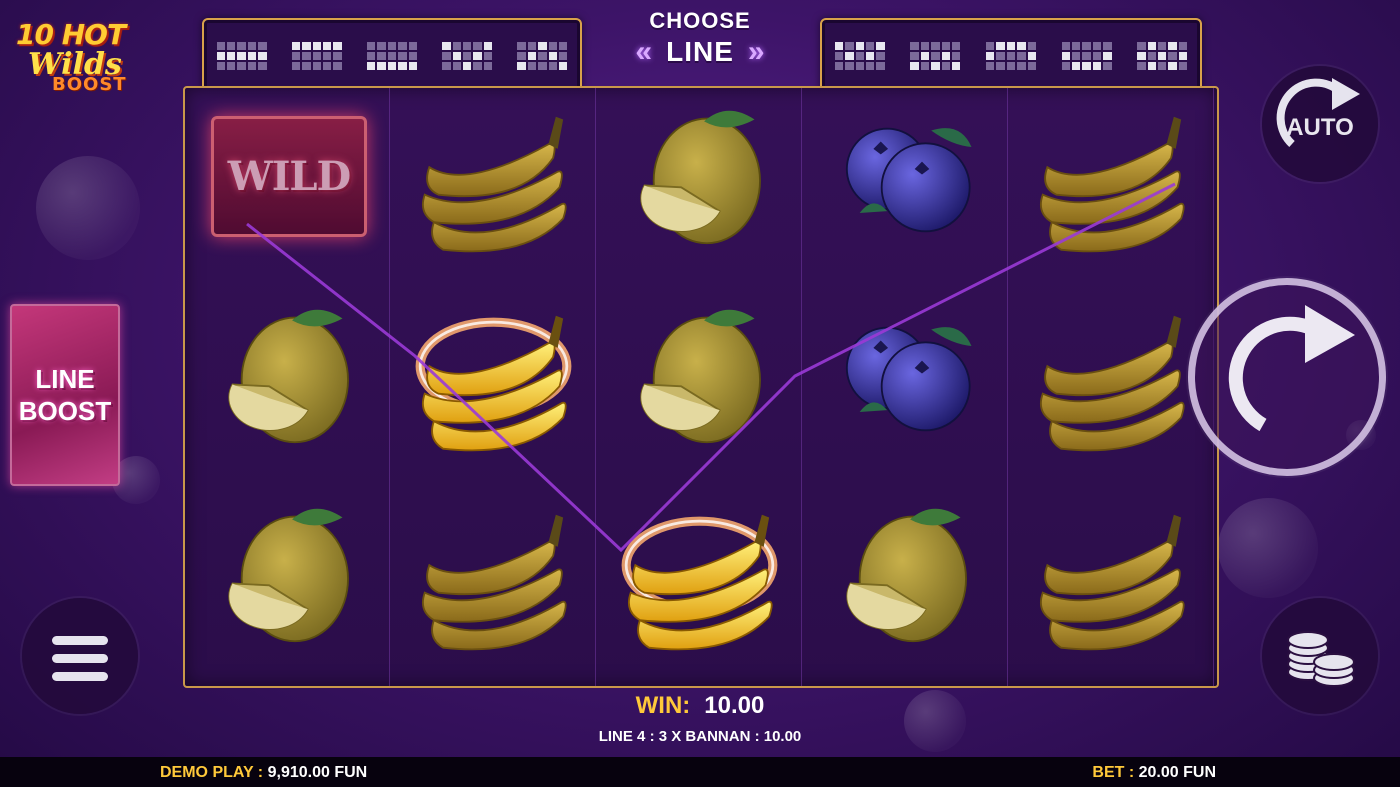 This screenshot has width=1400, height=787. Describe the element at coordinates (89, 84) in the screenshot. I see `logo-line3: BOOST` at that location.